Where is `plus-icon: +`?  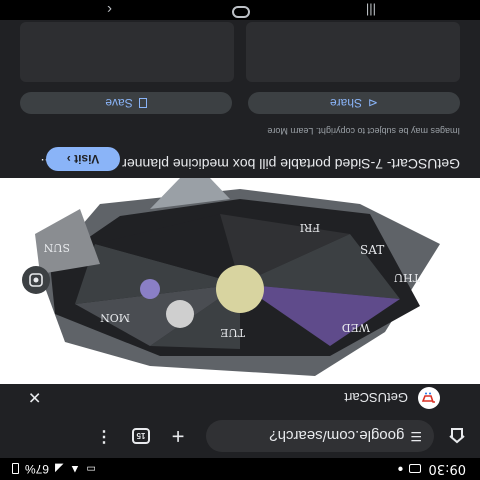 plus-icon: + is located at coordinates (178, 436).